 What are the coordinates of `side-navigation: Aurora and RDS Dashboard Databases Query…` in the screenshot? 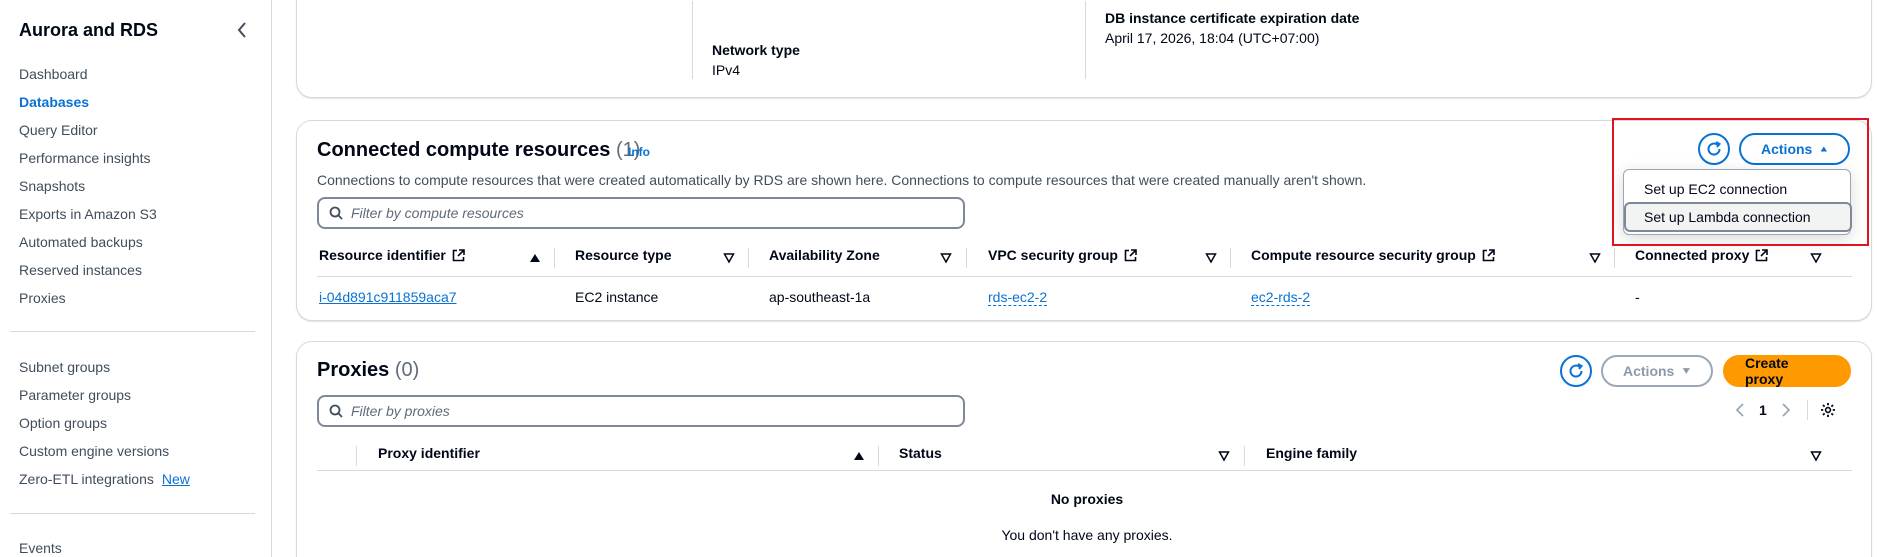 It's located at (136, 278).